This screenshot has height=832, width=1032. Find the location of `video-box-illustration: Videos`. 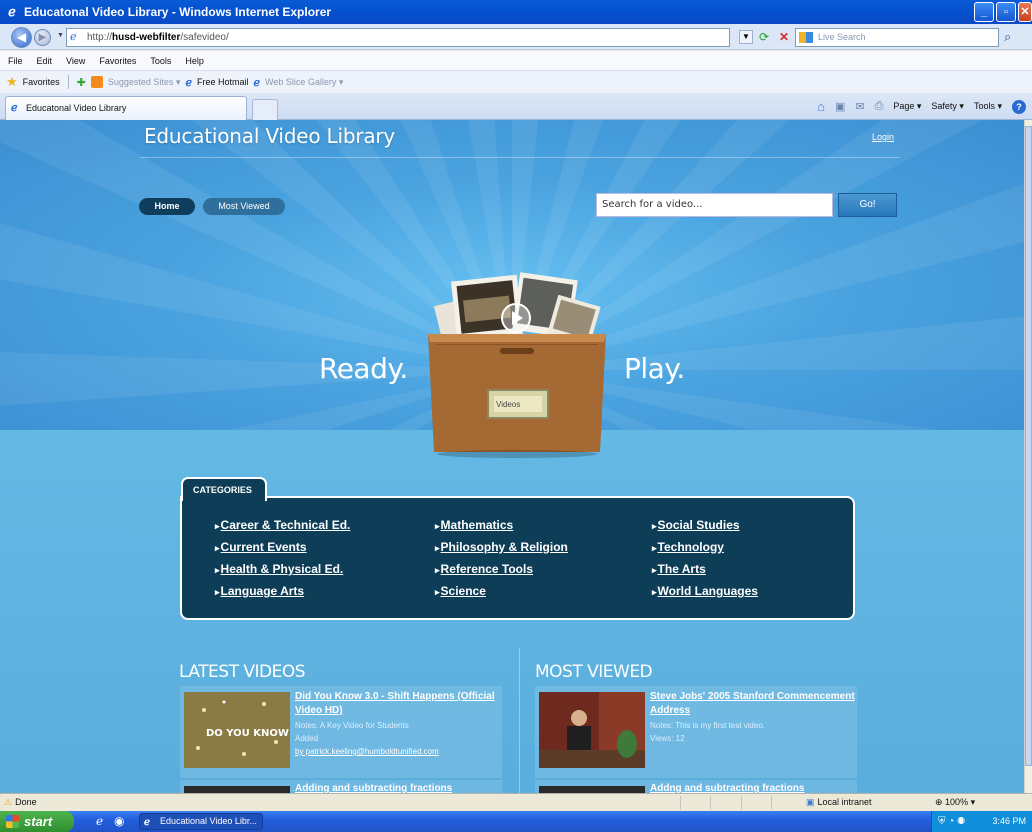

video-box-illustration: Videos is located at coordinates (517, 365).